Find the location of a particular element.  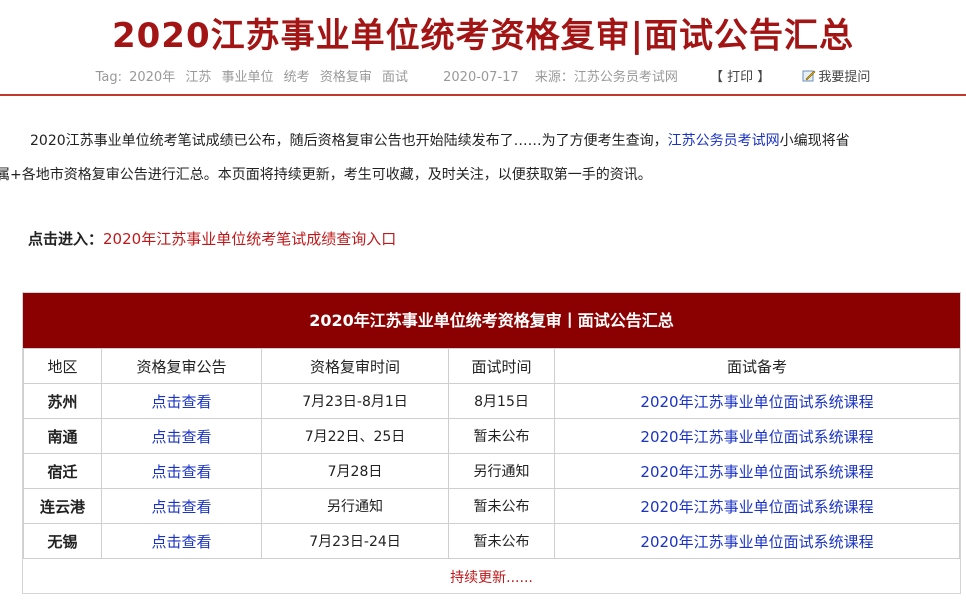

tag-link: 事业单位 is located at coordinates (248, 77).